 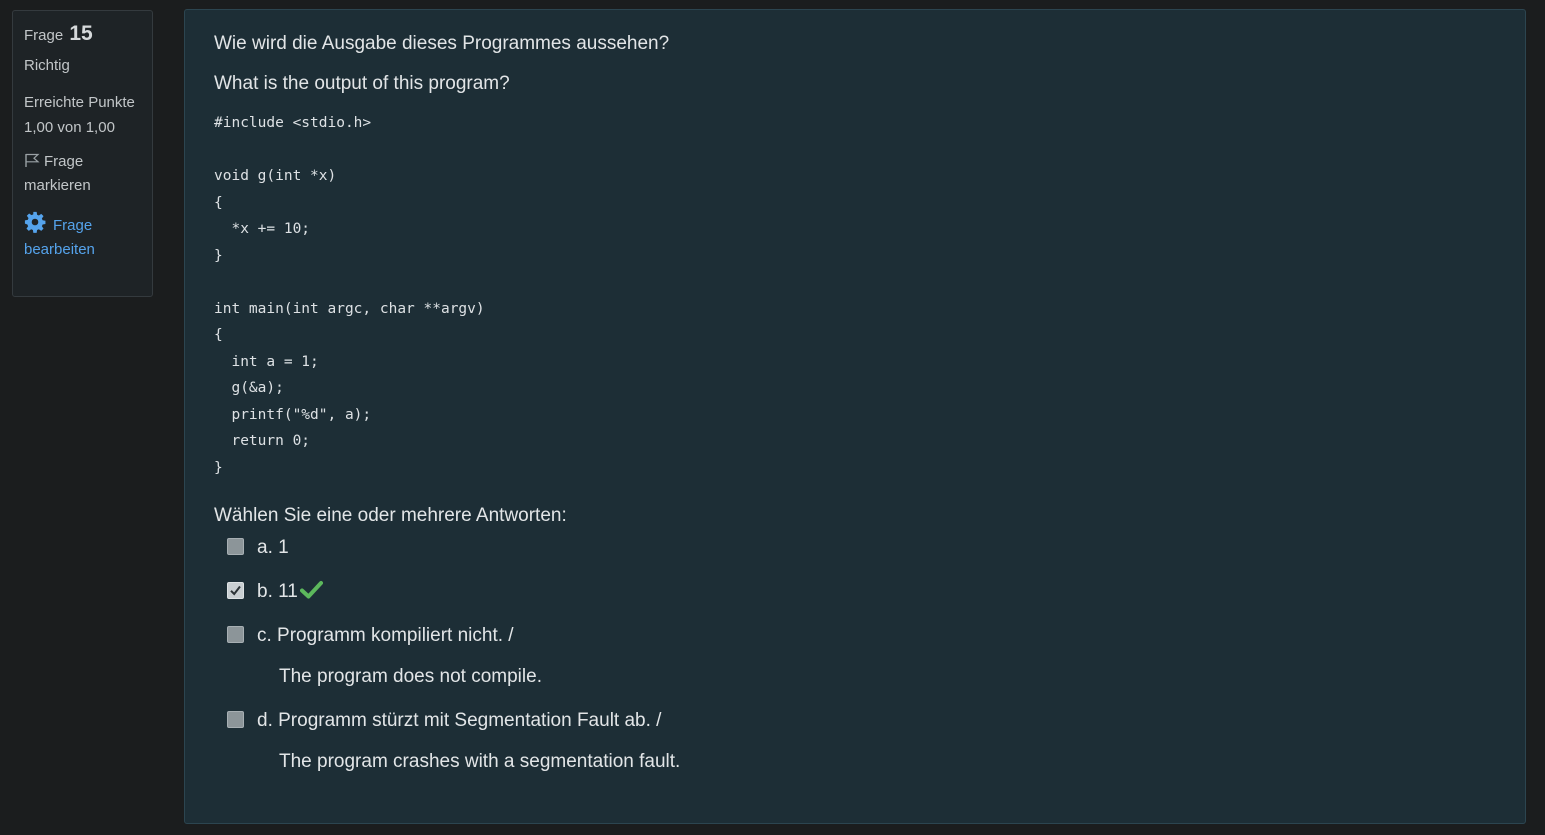 What do you see at coordinates (410, 676) in the screenshot?
I see `answer-label-c-english: The program does not compile.` at bounding box center [410, 676].